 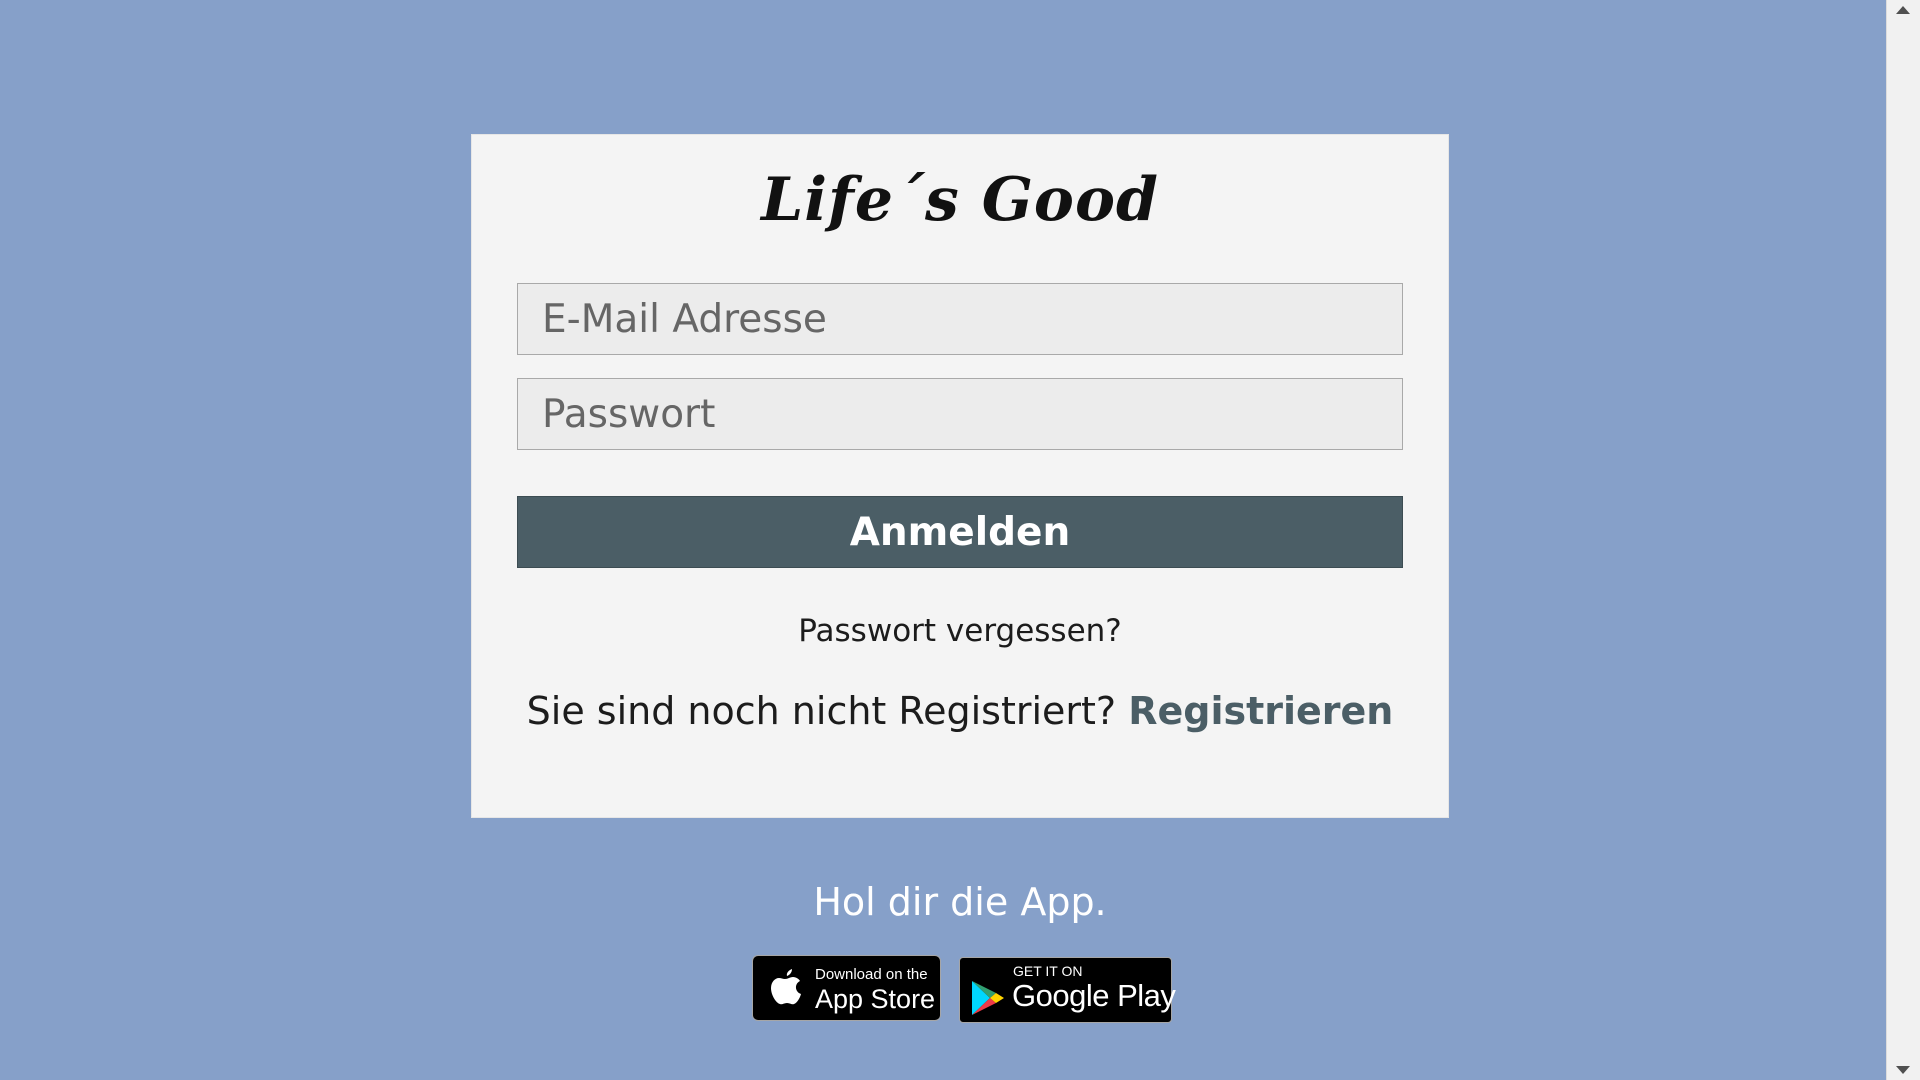 What do you see at coordinates (960, 319) in the screenshot?
I see `email-input` at bounding box center [960, 319].